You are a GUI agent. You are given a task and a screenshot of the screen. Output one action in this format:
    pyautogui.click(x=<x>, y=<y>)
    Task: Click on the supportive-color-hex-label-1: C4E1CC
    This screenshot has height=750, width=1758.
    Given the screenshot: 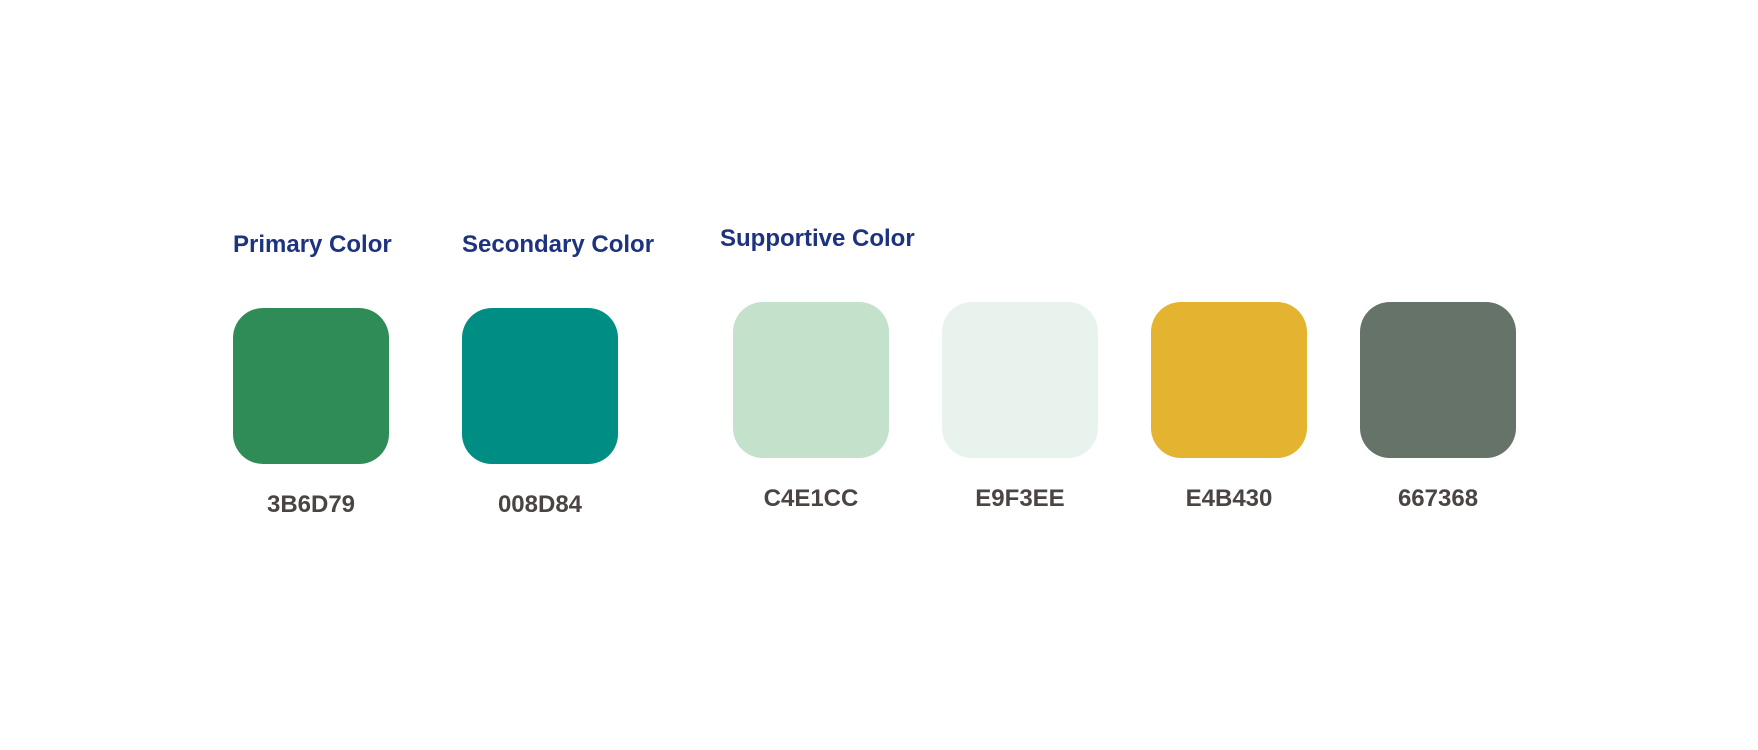 What is the action you would take?
    pyautogui.click(x=811, y=498)
    